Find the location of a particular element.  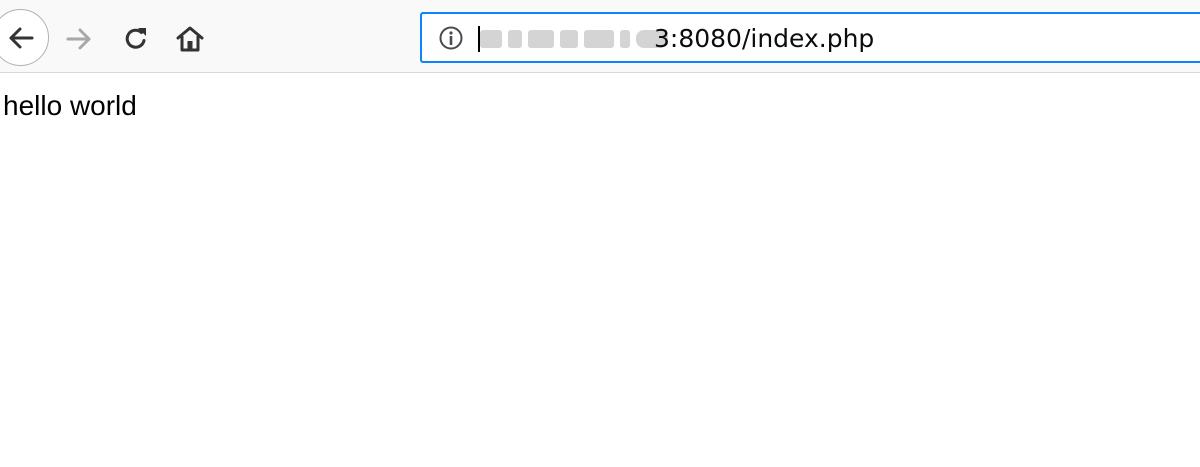

forward-button is located at coordinates (79, 39).